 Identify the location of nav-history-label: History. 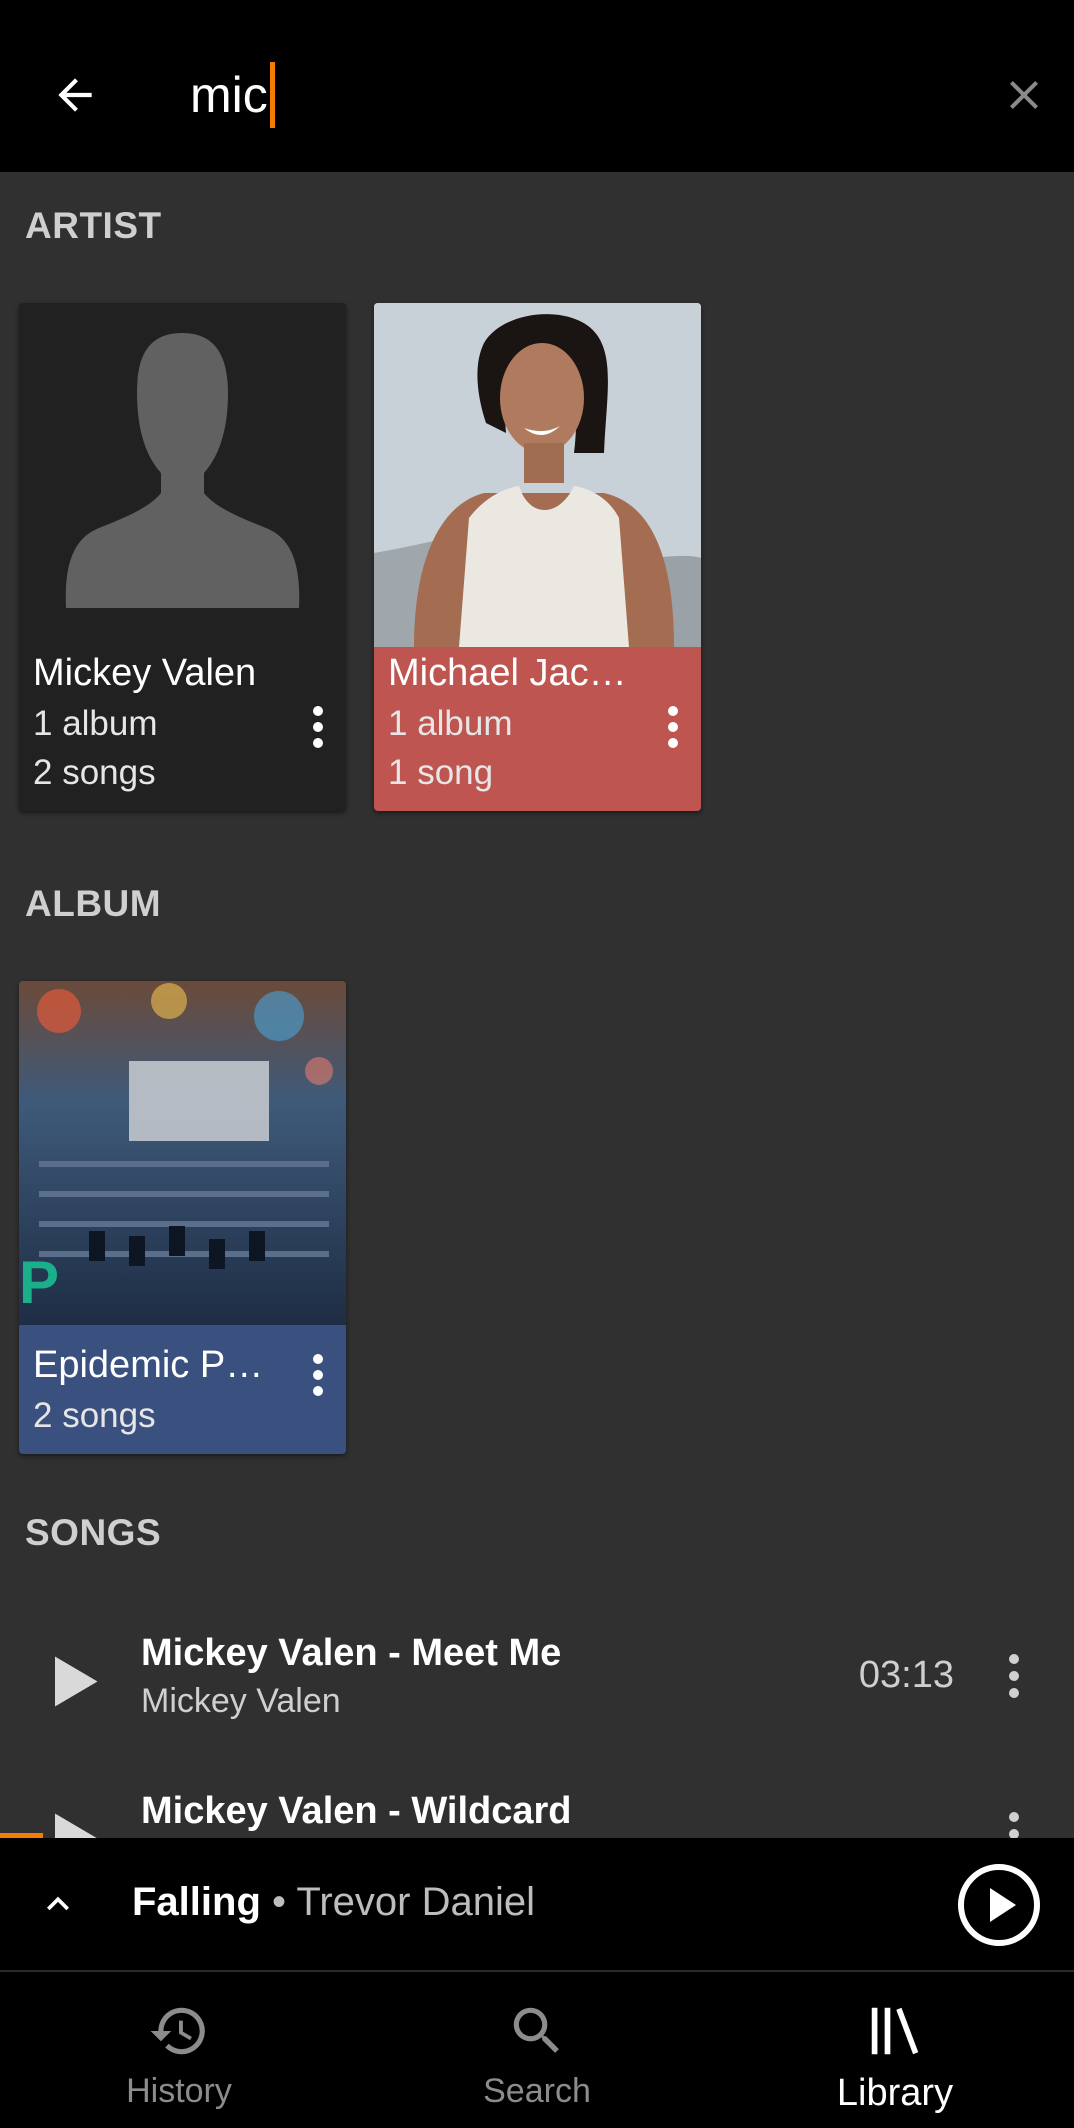
(179, 2091).